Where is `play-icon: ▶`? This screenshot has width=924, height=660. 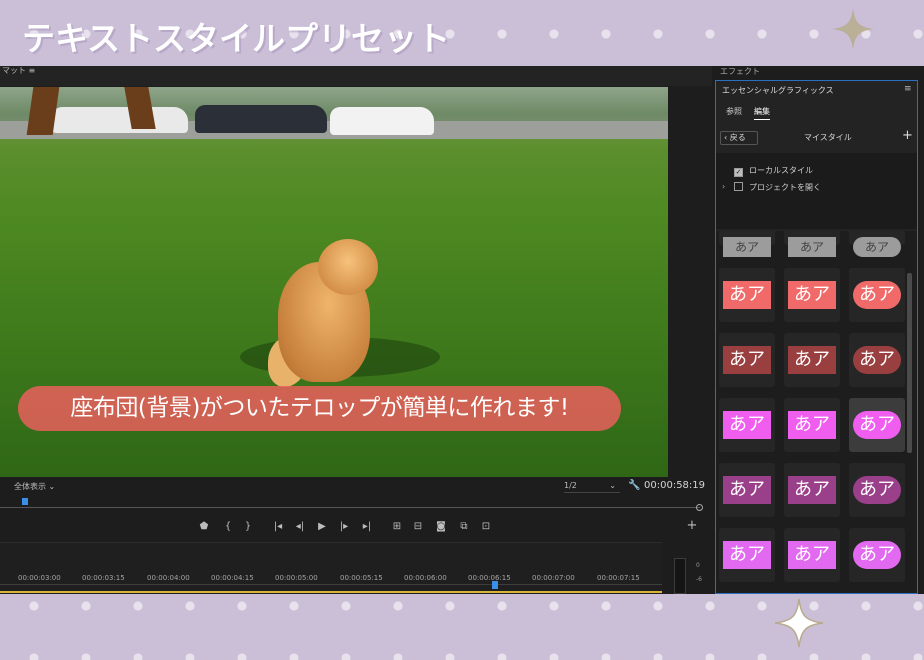
play-icon: ▶ is located at coordinates (322, 526).